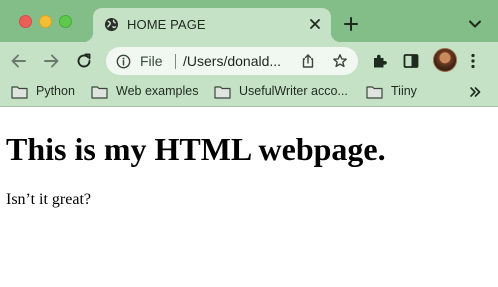  I want to click on chevron-down-icon, so click(475, 24).